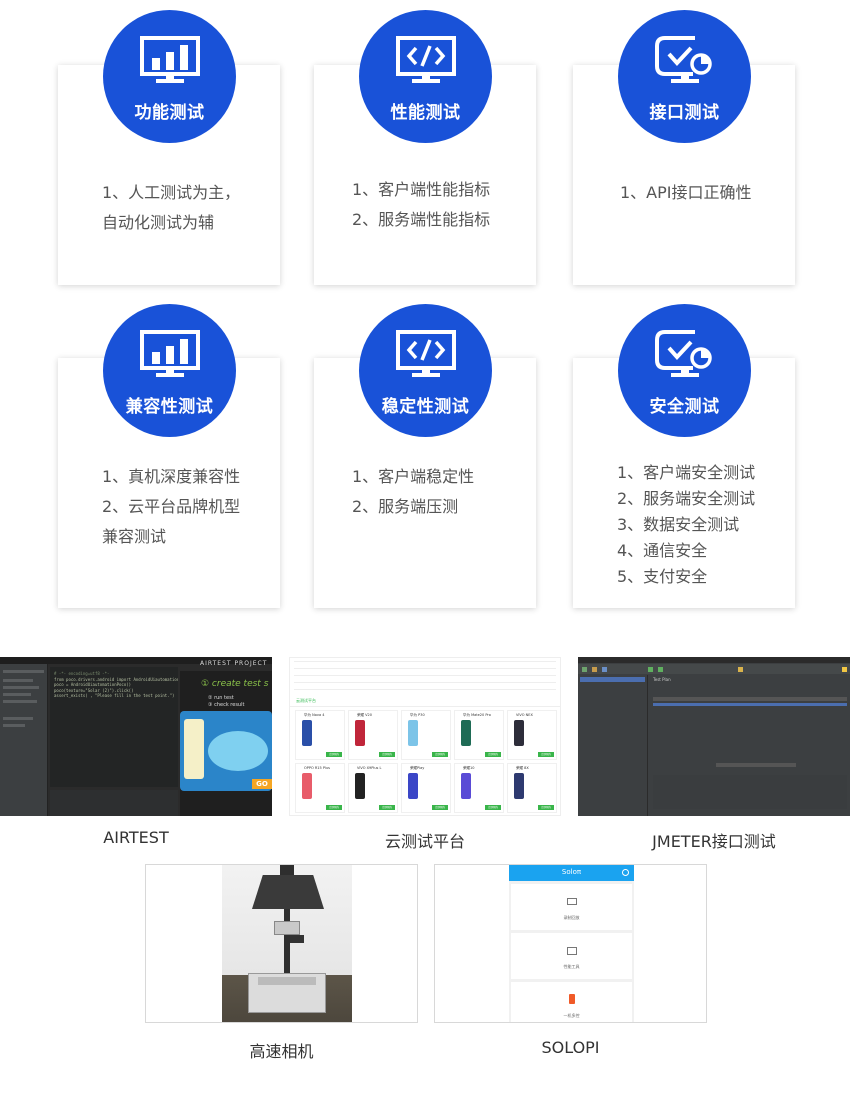 Image resolution: width=850 pixels, height=1108 pixels. What do you see at coordinates (469, 768) in the screenshot?
I see `phone-name: 荣耀10` at bounding box center [469, 768].